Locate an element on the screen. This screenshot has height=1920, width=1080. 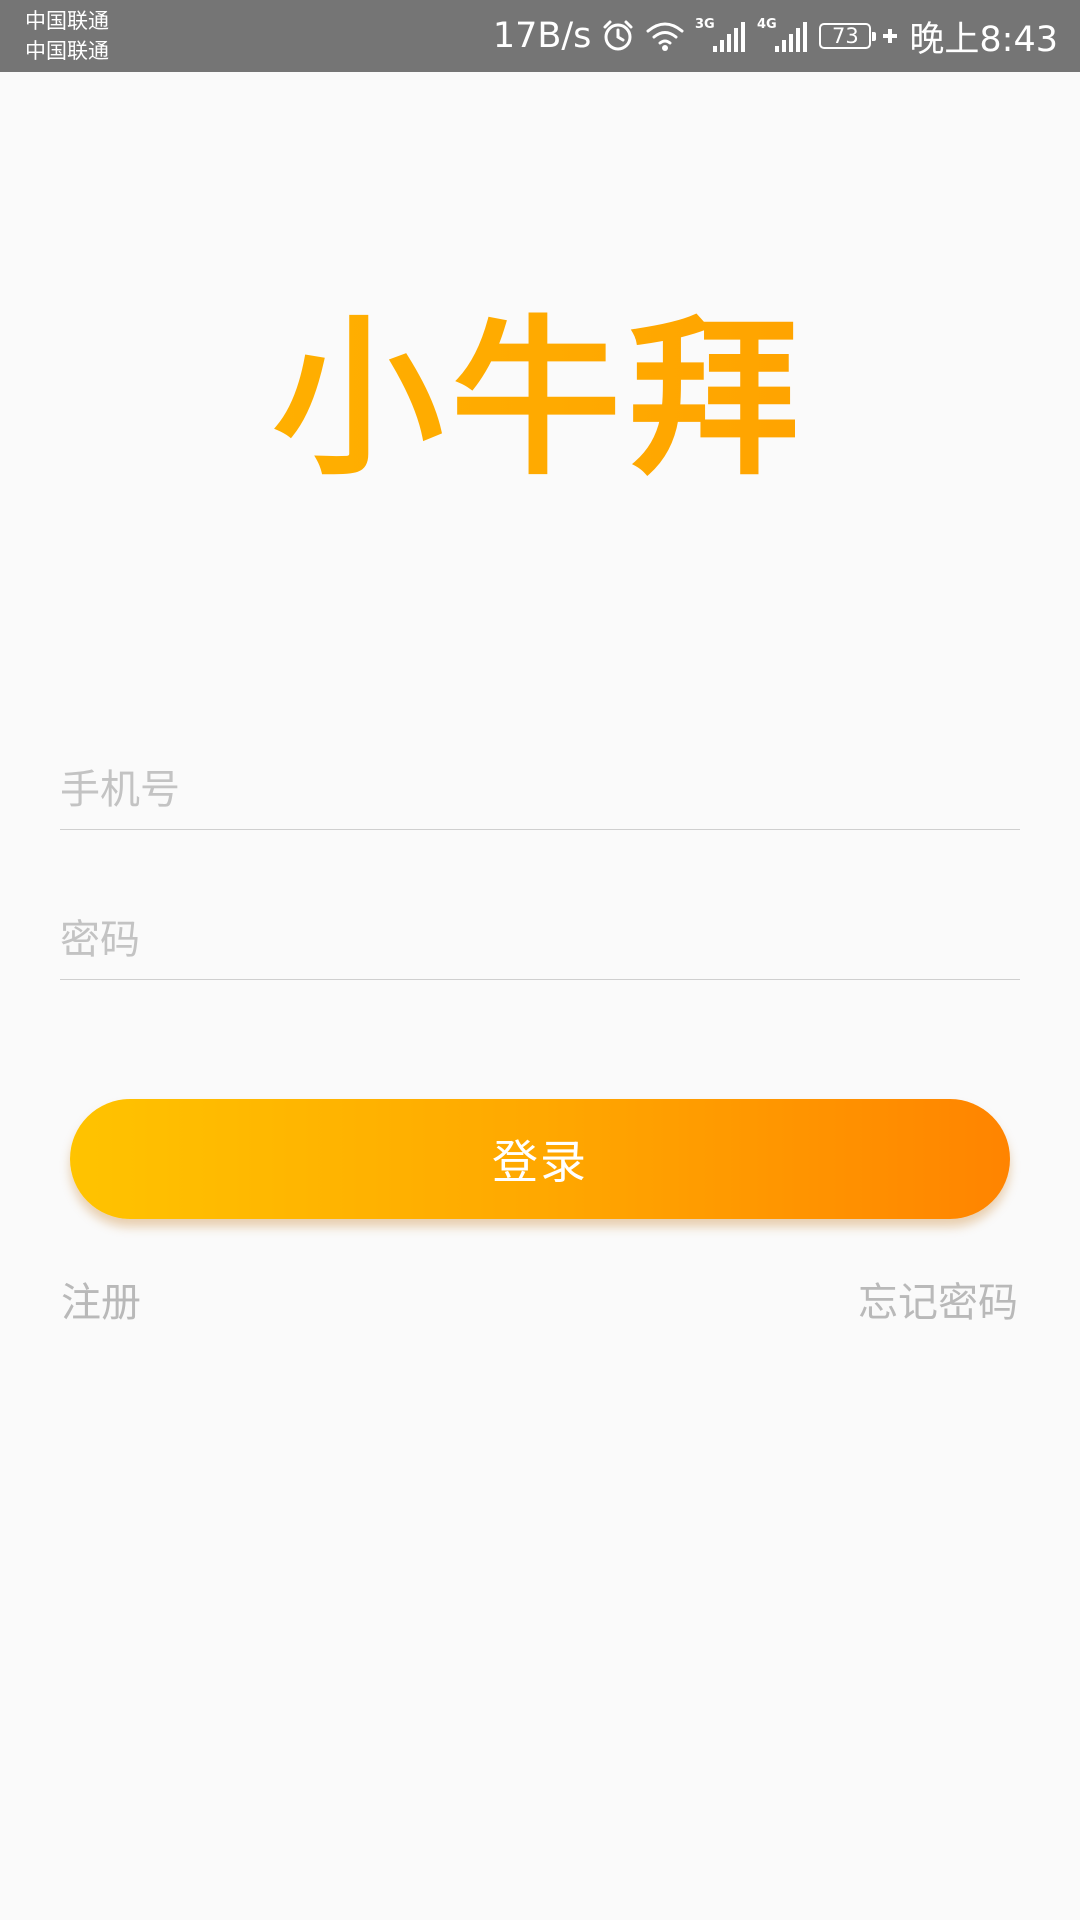
phone-field is located at coordinates (540, 787).